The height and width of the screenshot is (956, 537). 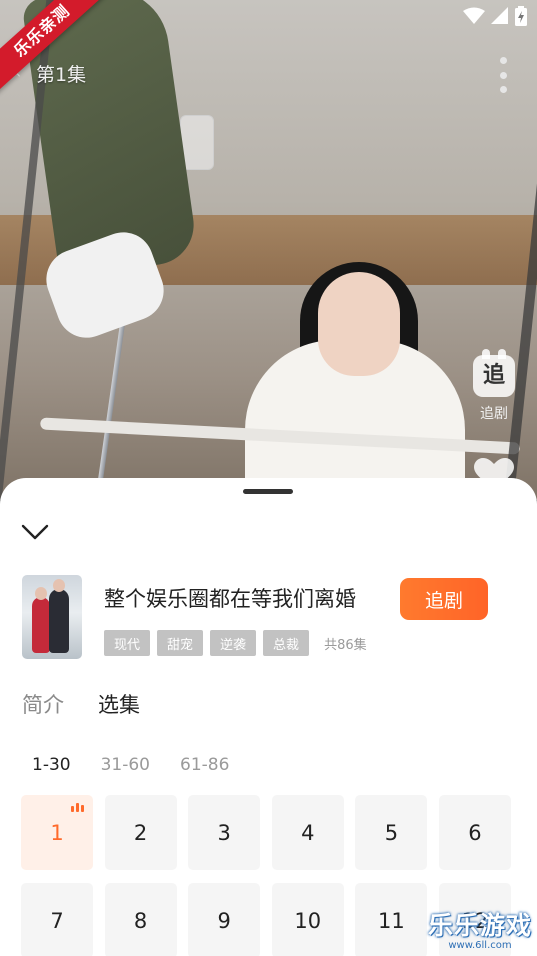 I want to click on episode-item: 8, so click(x=140, y=919).